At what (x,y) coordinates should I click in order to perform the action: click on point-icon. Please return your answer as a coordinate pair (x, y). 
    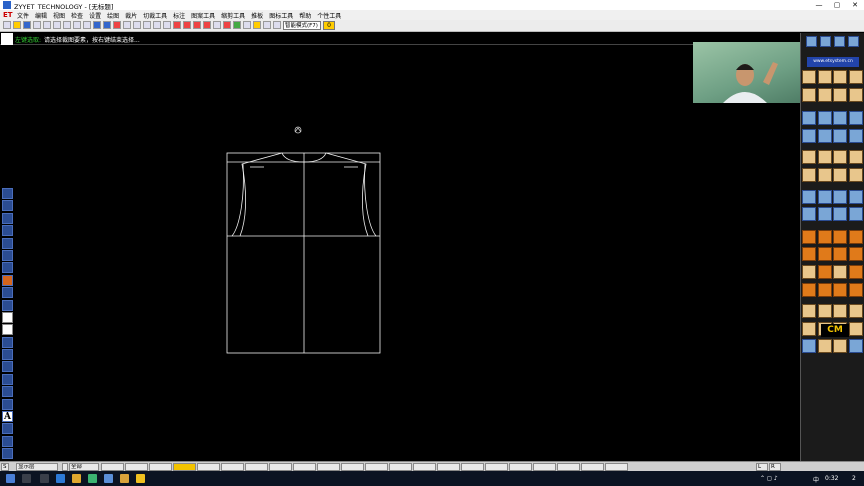
    Looking at the image, I should click on (127, 25).